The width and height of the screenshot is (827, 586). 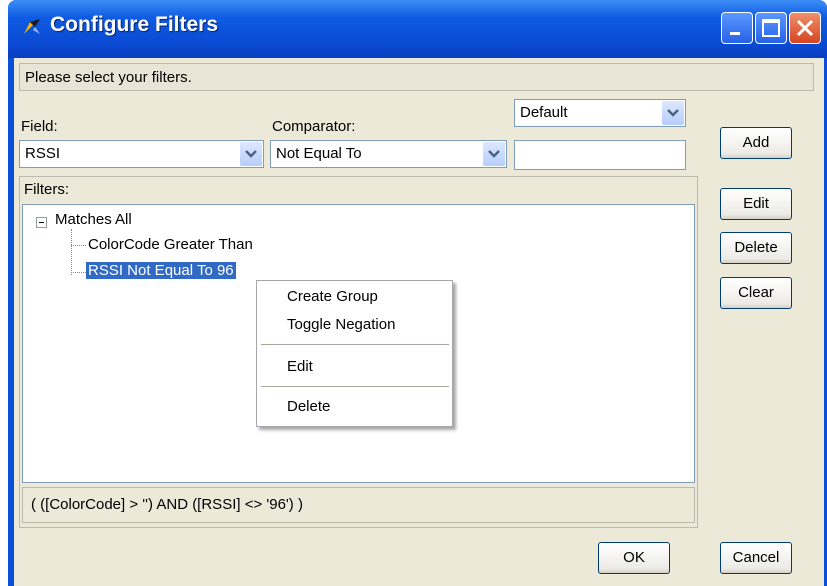 I want to click on filters-label: Filters:, so click(x=46, y=189).